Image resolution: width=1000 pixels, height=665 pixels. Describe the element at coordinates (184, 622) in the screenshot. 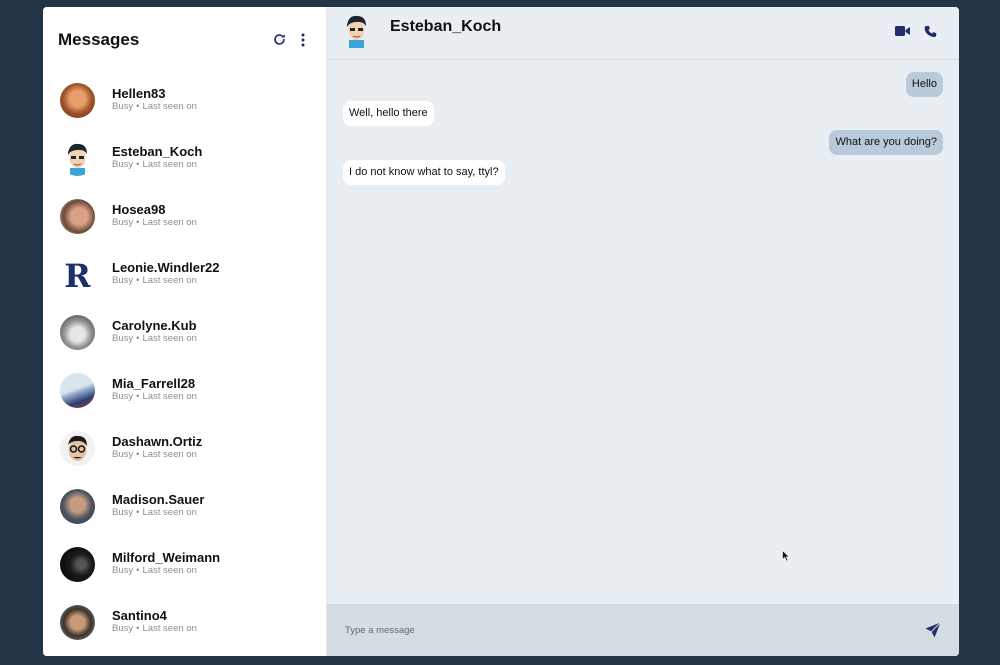

I see `contact-item-santino4: Santino4 Busy • Last seen on` at that location.